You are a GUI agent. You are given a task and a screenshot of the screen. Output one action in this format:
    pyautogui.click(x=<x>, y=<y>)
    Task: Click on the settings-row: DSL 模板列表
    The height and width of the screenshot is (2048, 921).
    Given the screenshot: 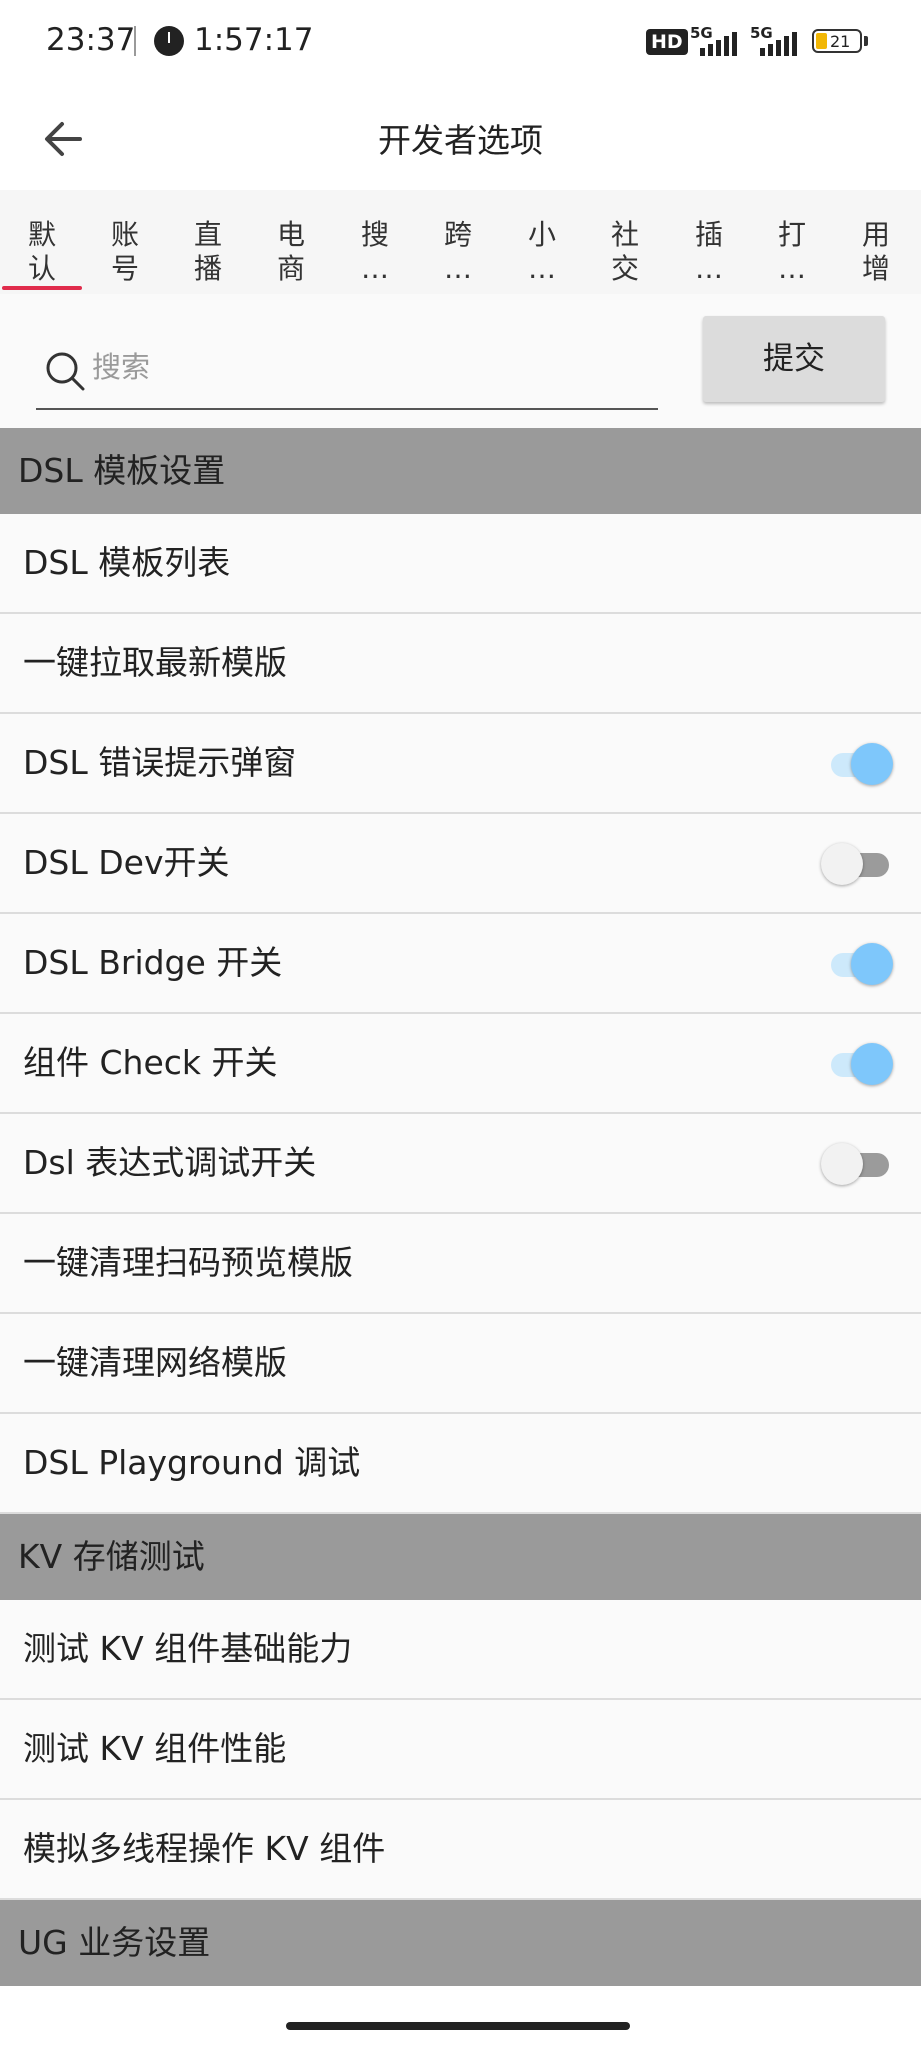 What is the action you would take?
    pyautogui.click(x=460, y=564)
    